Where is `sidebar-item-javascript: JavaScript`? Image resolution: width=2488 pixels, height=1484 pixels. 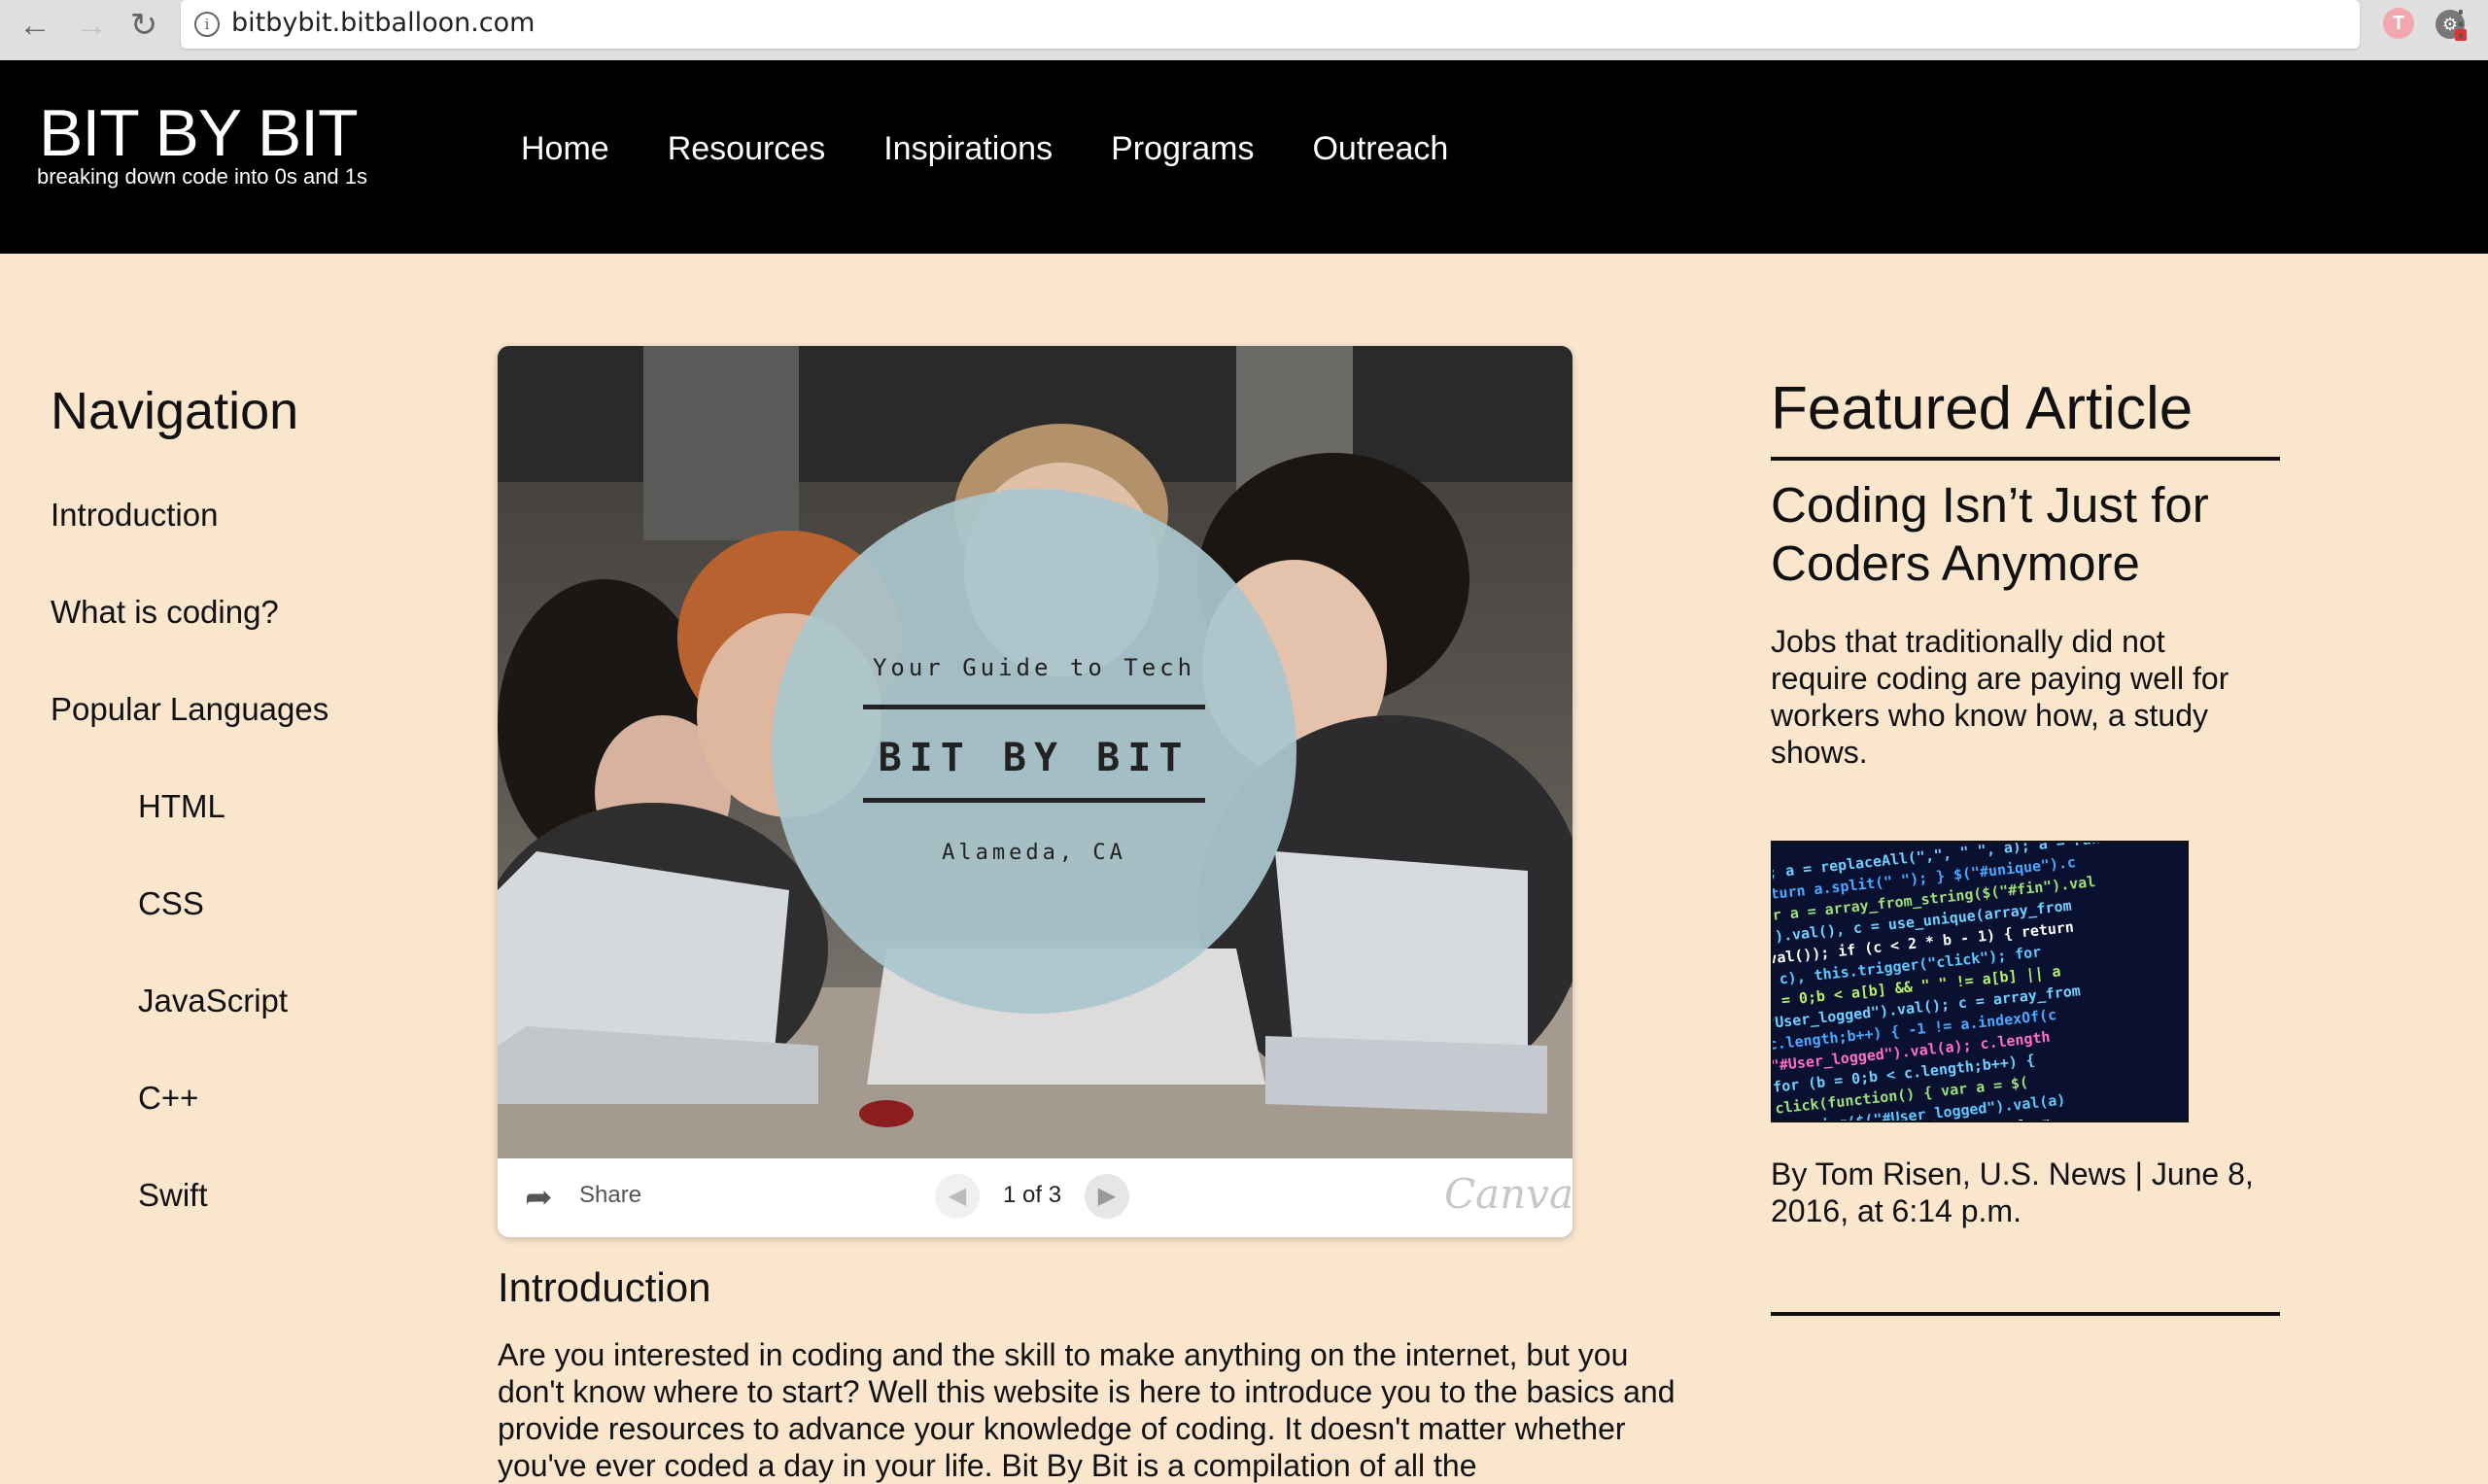 sidebar-item-javascript: JavaScript is located at coordinates (213, 1001).